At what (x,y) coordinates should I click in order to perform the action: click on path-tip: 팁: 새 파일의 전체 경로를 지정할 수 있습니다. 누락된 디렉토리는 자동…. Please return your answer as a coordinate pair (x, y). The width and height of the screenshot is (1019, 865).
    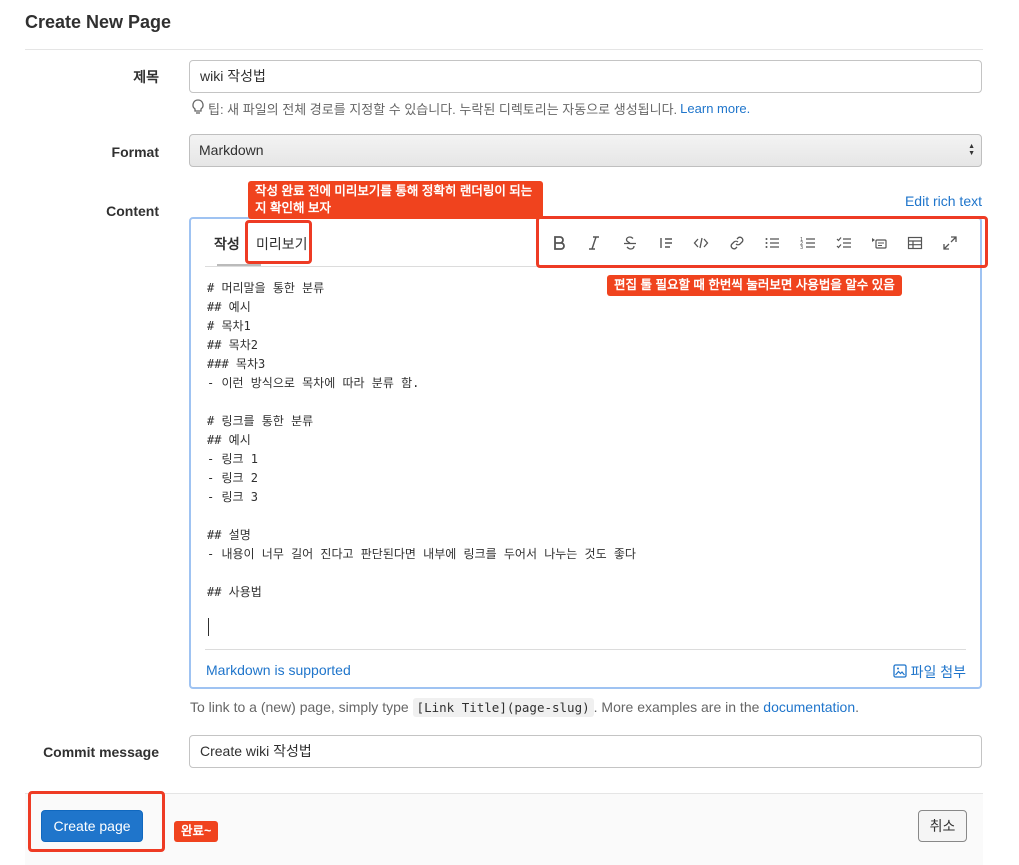
    Looking at the image, I should click on (470, 108).